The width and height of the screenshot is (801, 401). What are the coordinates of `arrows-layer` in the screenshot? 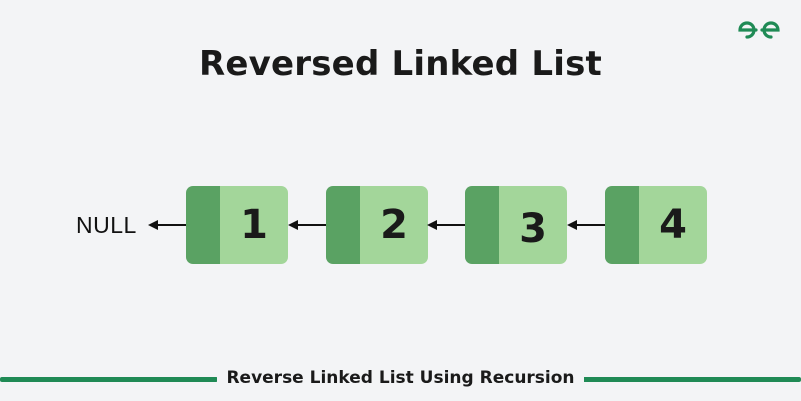 It's located at (376, 225).